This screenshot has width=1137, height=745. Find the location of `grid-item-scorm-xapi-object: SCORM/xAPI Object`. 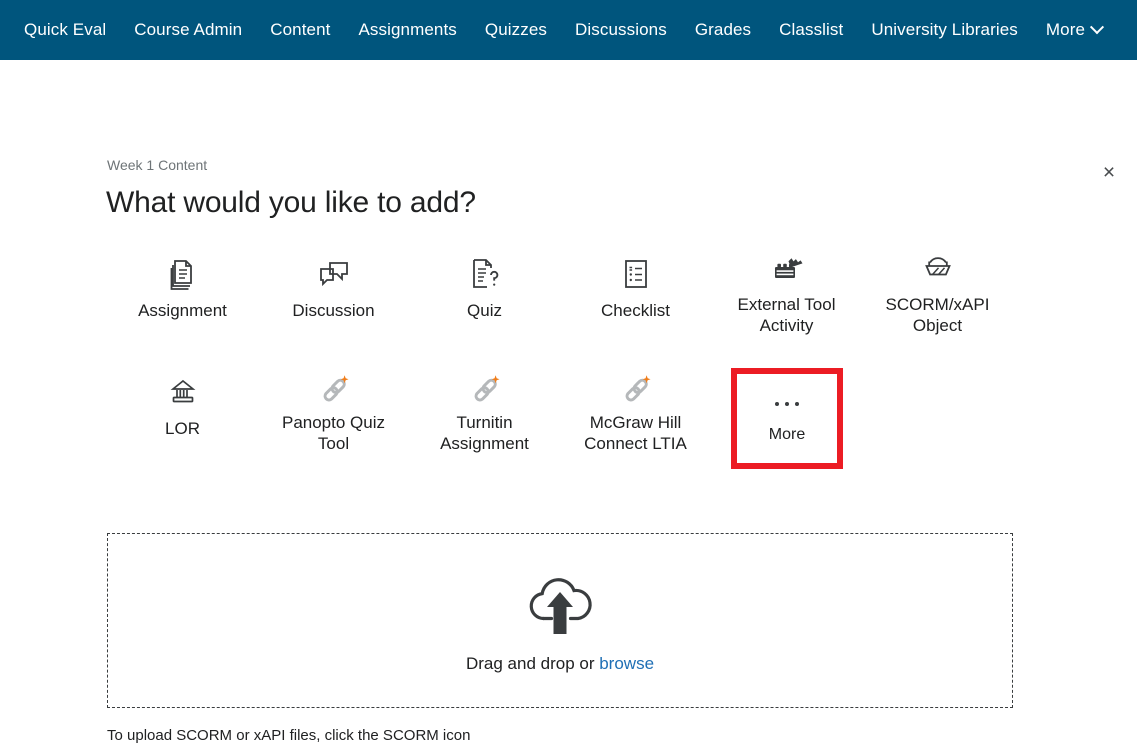

grid-item-scorm-xapi-object: SCORM/xAPI Object is located at coordinates (937, 300).